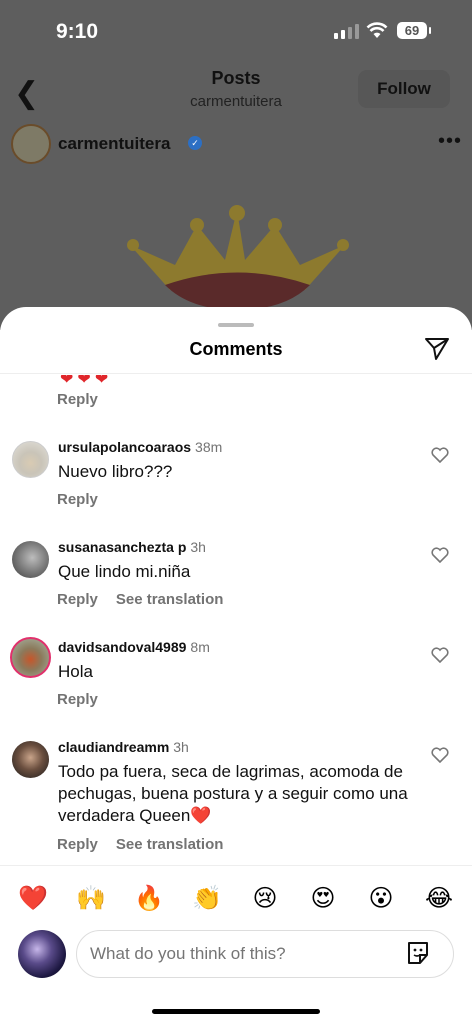 The width and height of the screenshot is (472, 1024). I want to click on sticker-icon, so click(418, 953).